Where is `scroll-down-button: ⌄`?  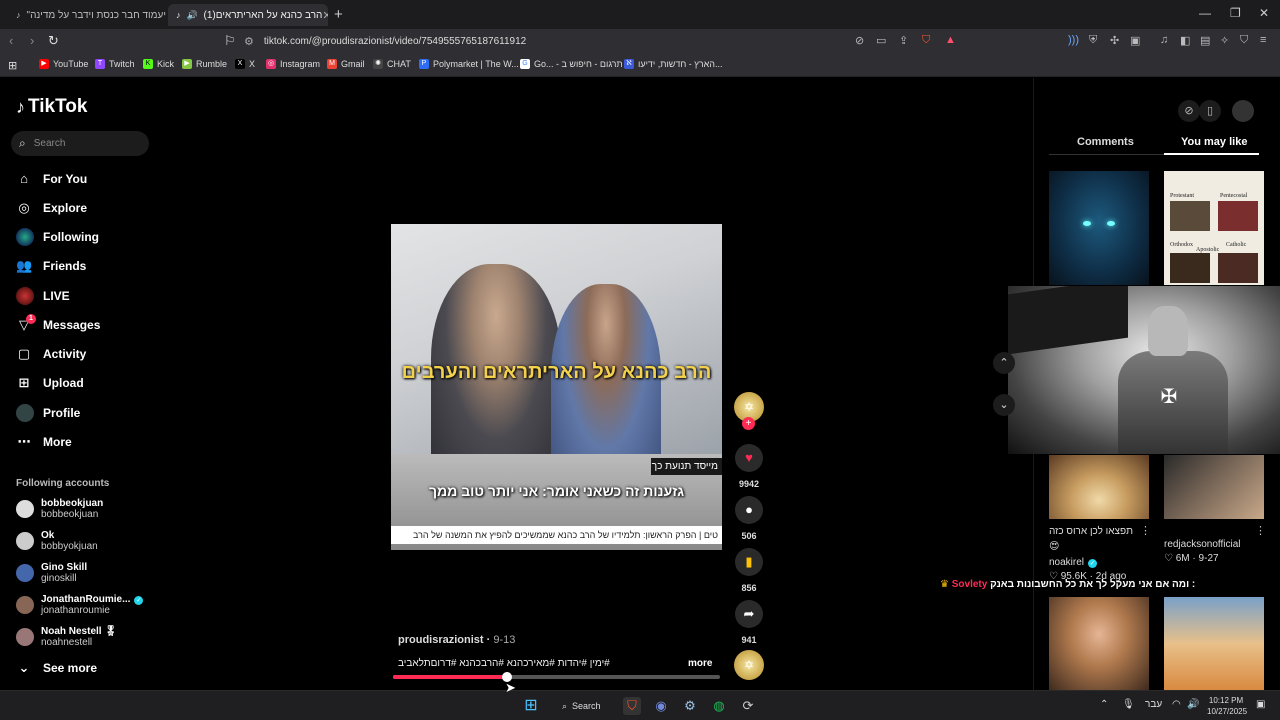 scroll-down-button: ⌄ is located at coordinates (1004, 405).